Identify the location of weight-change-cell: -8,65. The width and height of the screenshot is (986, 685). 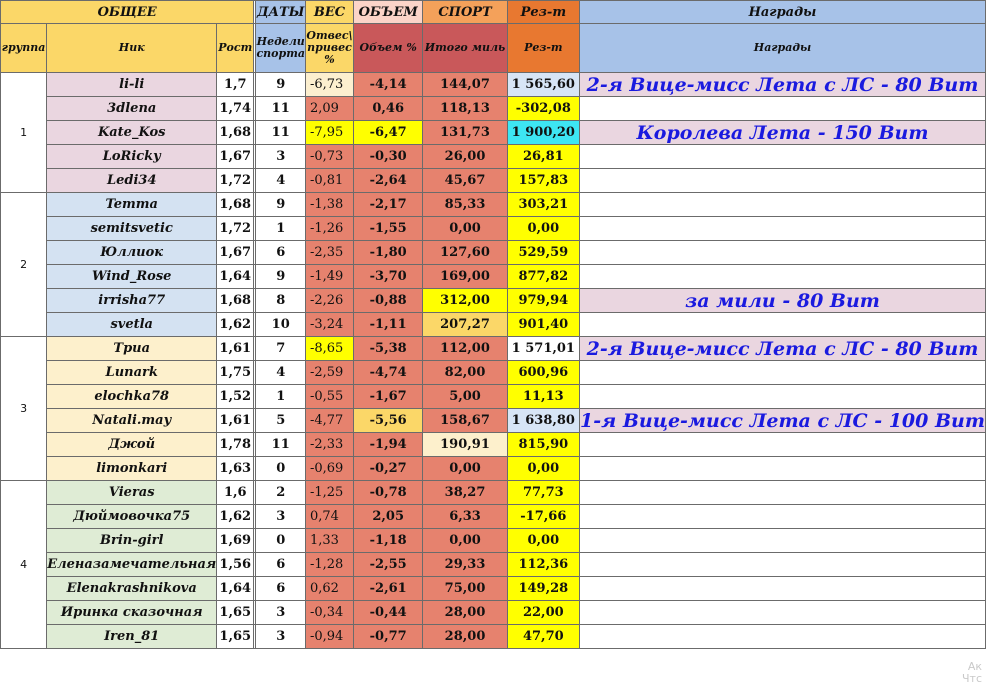
(329, 348).